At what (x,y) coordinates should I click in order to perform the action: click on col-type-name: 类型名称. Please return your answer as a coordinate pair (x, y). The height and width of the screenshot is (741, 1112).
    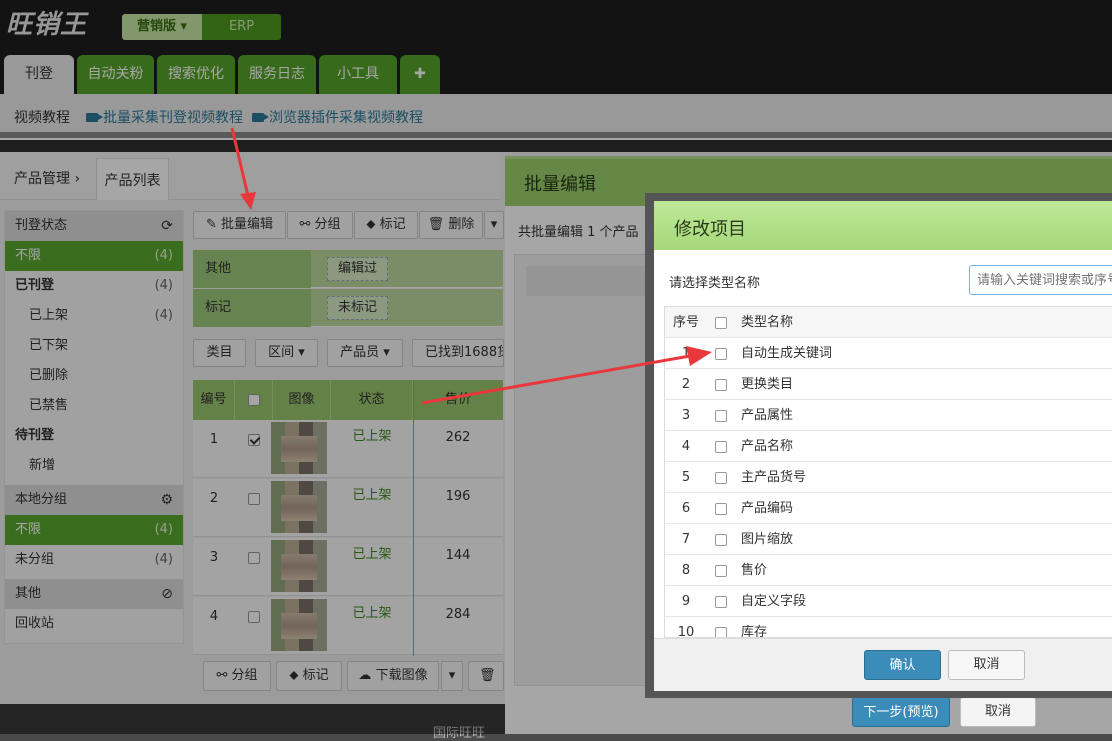
    Looking at the image, I should click on (767, 322).